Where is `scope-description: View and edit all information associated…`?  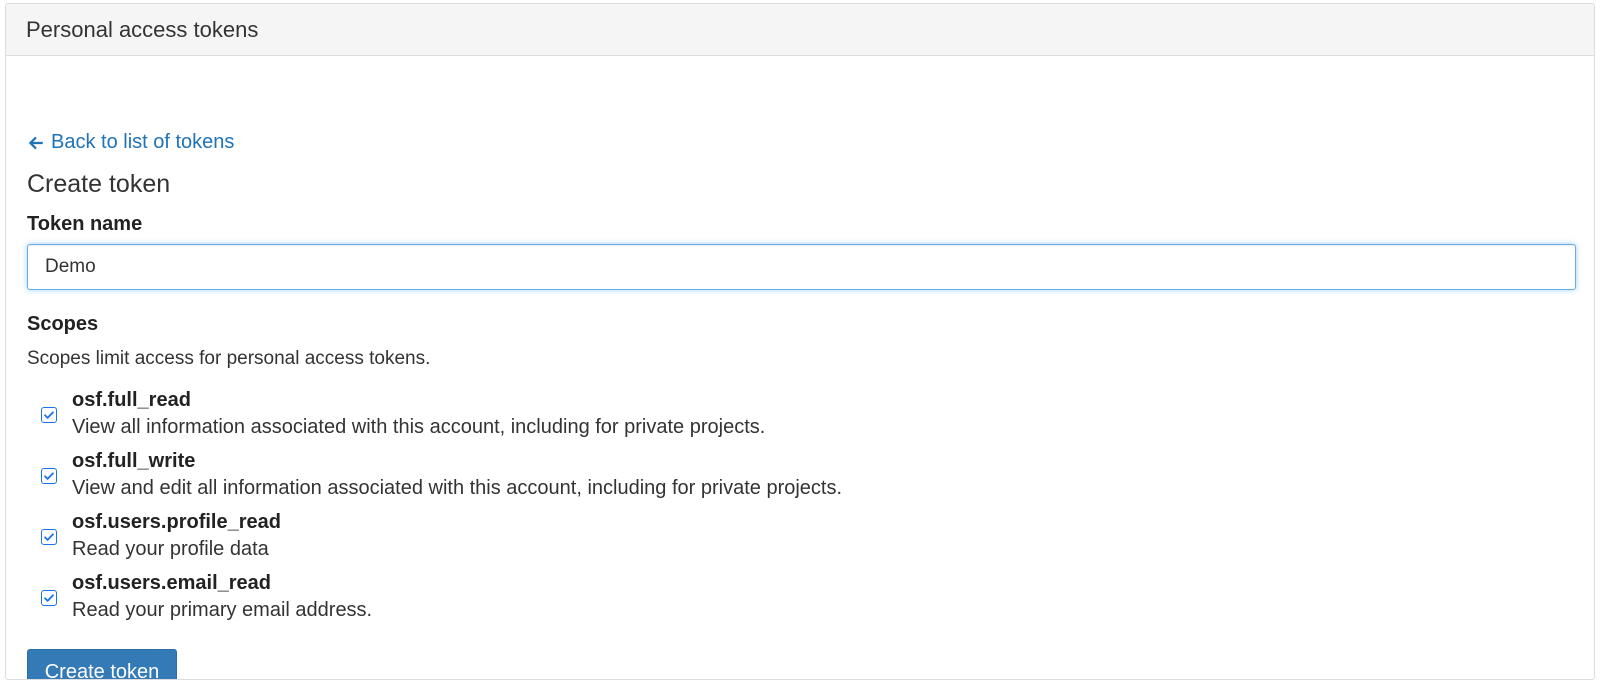 scope-description: View and edit all information associated… is located at coordinates (457, 488).